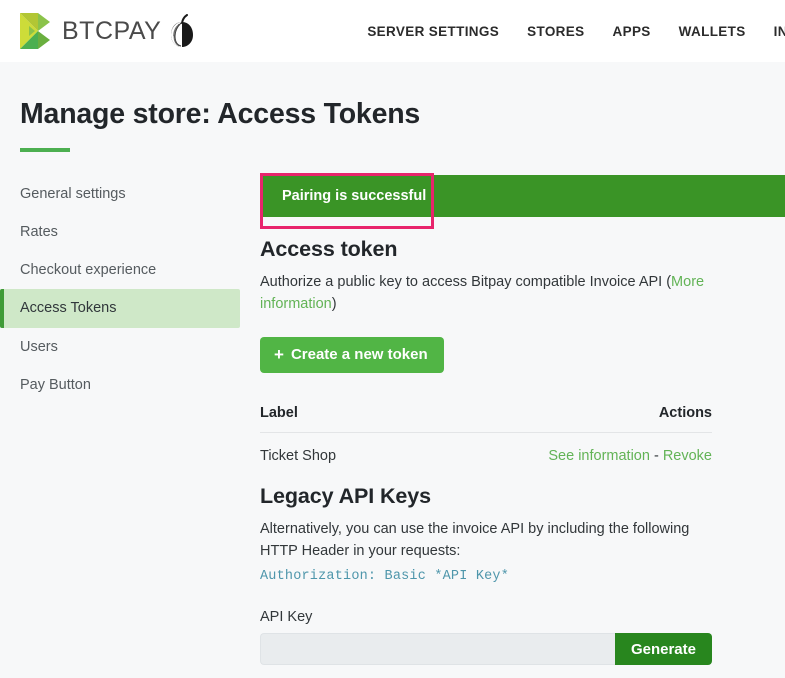 Image resolution: width=785 pixels, height=678 pixels. I want to click on sidebar-item-access-tokens: Access Tokens, so click(120, 308).